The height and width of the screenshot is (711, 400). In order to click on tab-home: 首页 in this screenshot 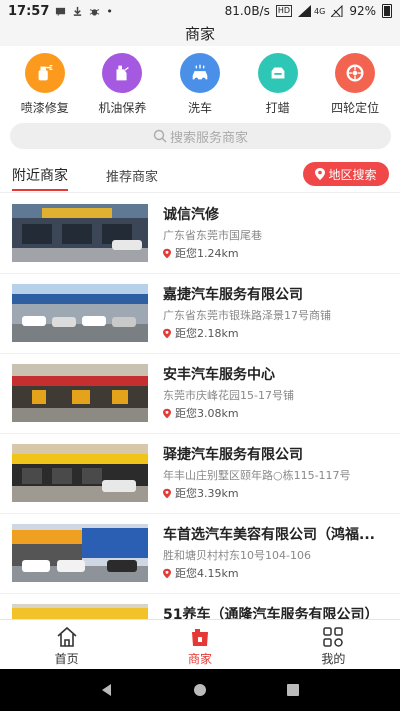, I will do `click(66, 644)`.